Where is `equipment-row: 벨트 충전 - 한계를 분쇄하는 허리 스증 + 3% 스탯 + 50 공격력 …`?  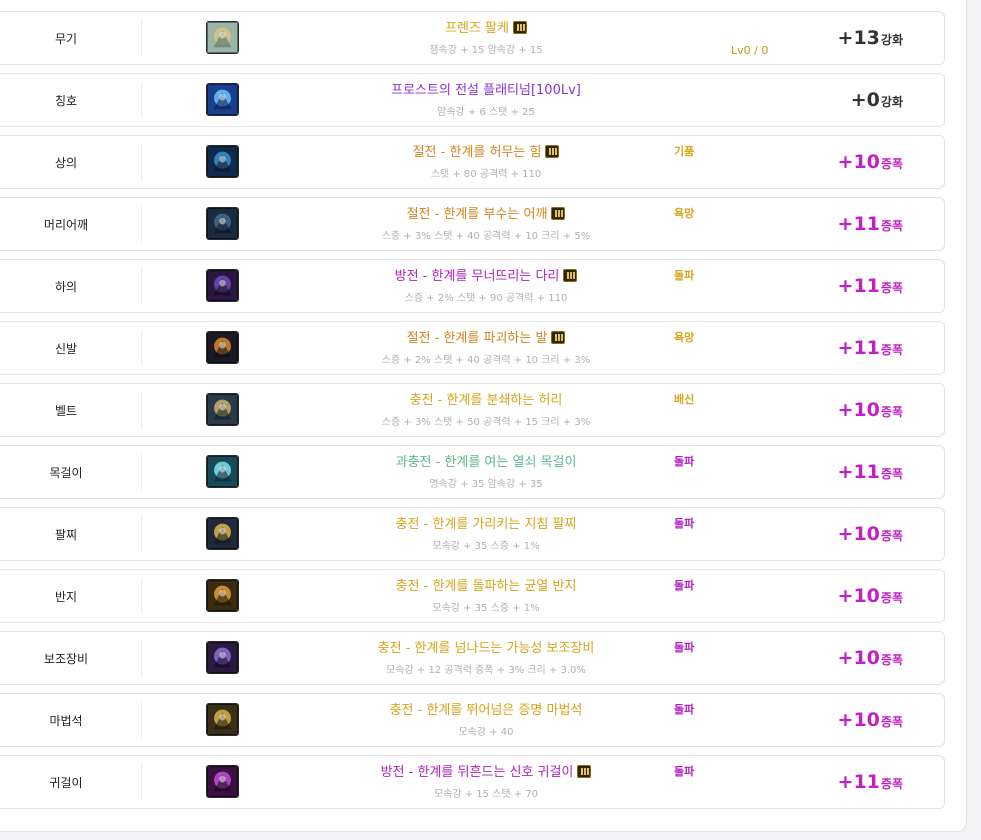 equipment-row: 벨트 충전 - 한계를 분쇄하는 허리 스증 + 3% 스탯 + 50 공격력 … is located at coordinates (472, 410).